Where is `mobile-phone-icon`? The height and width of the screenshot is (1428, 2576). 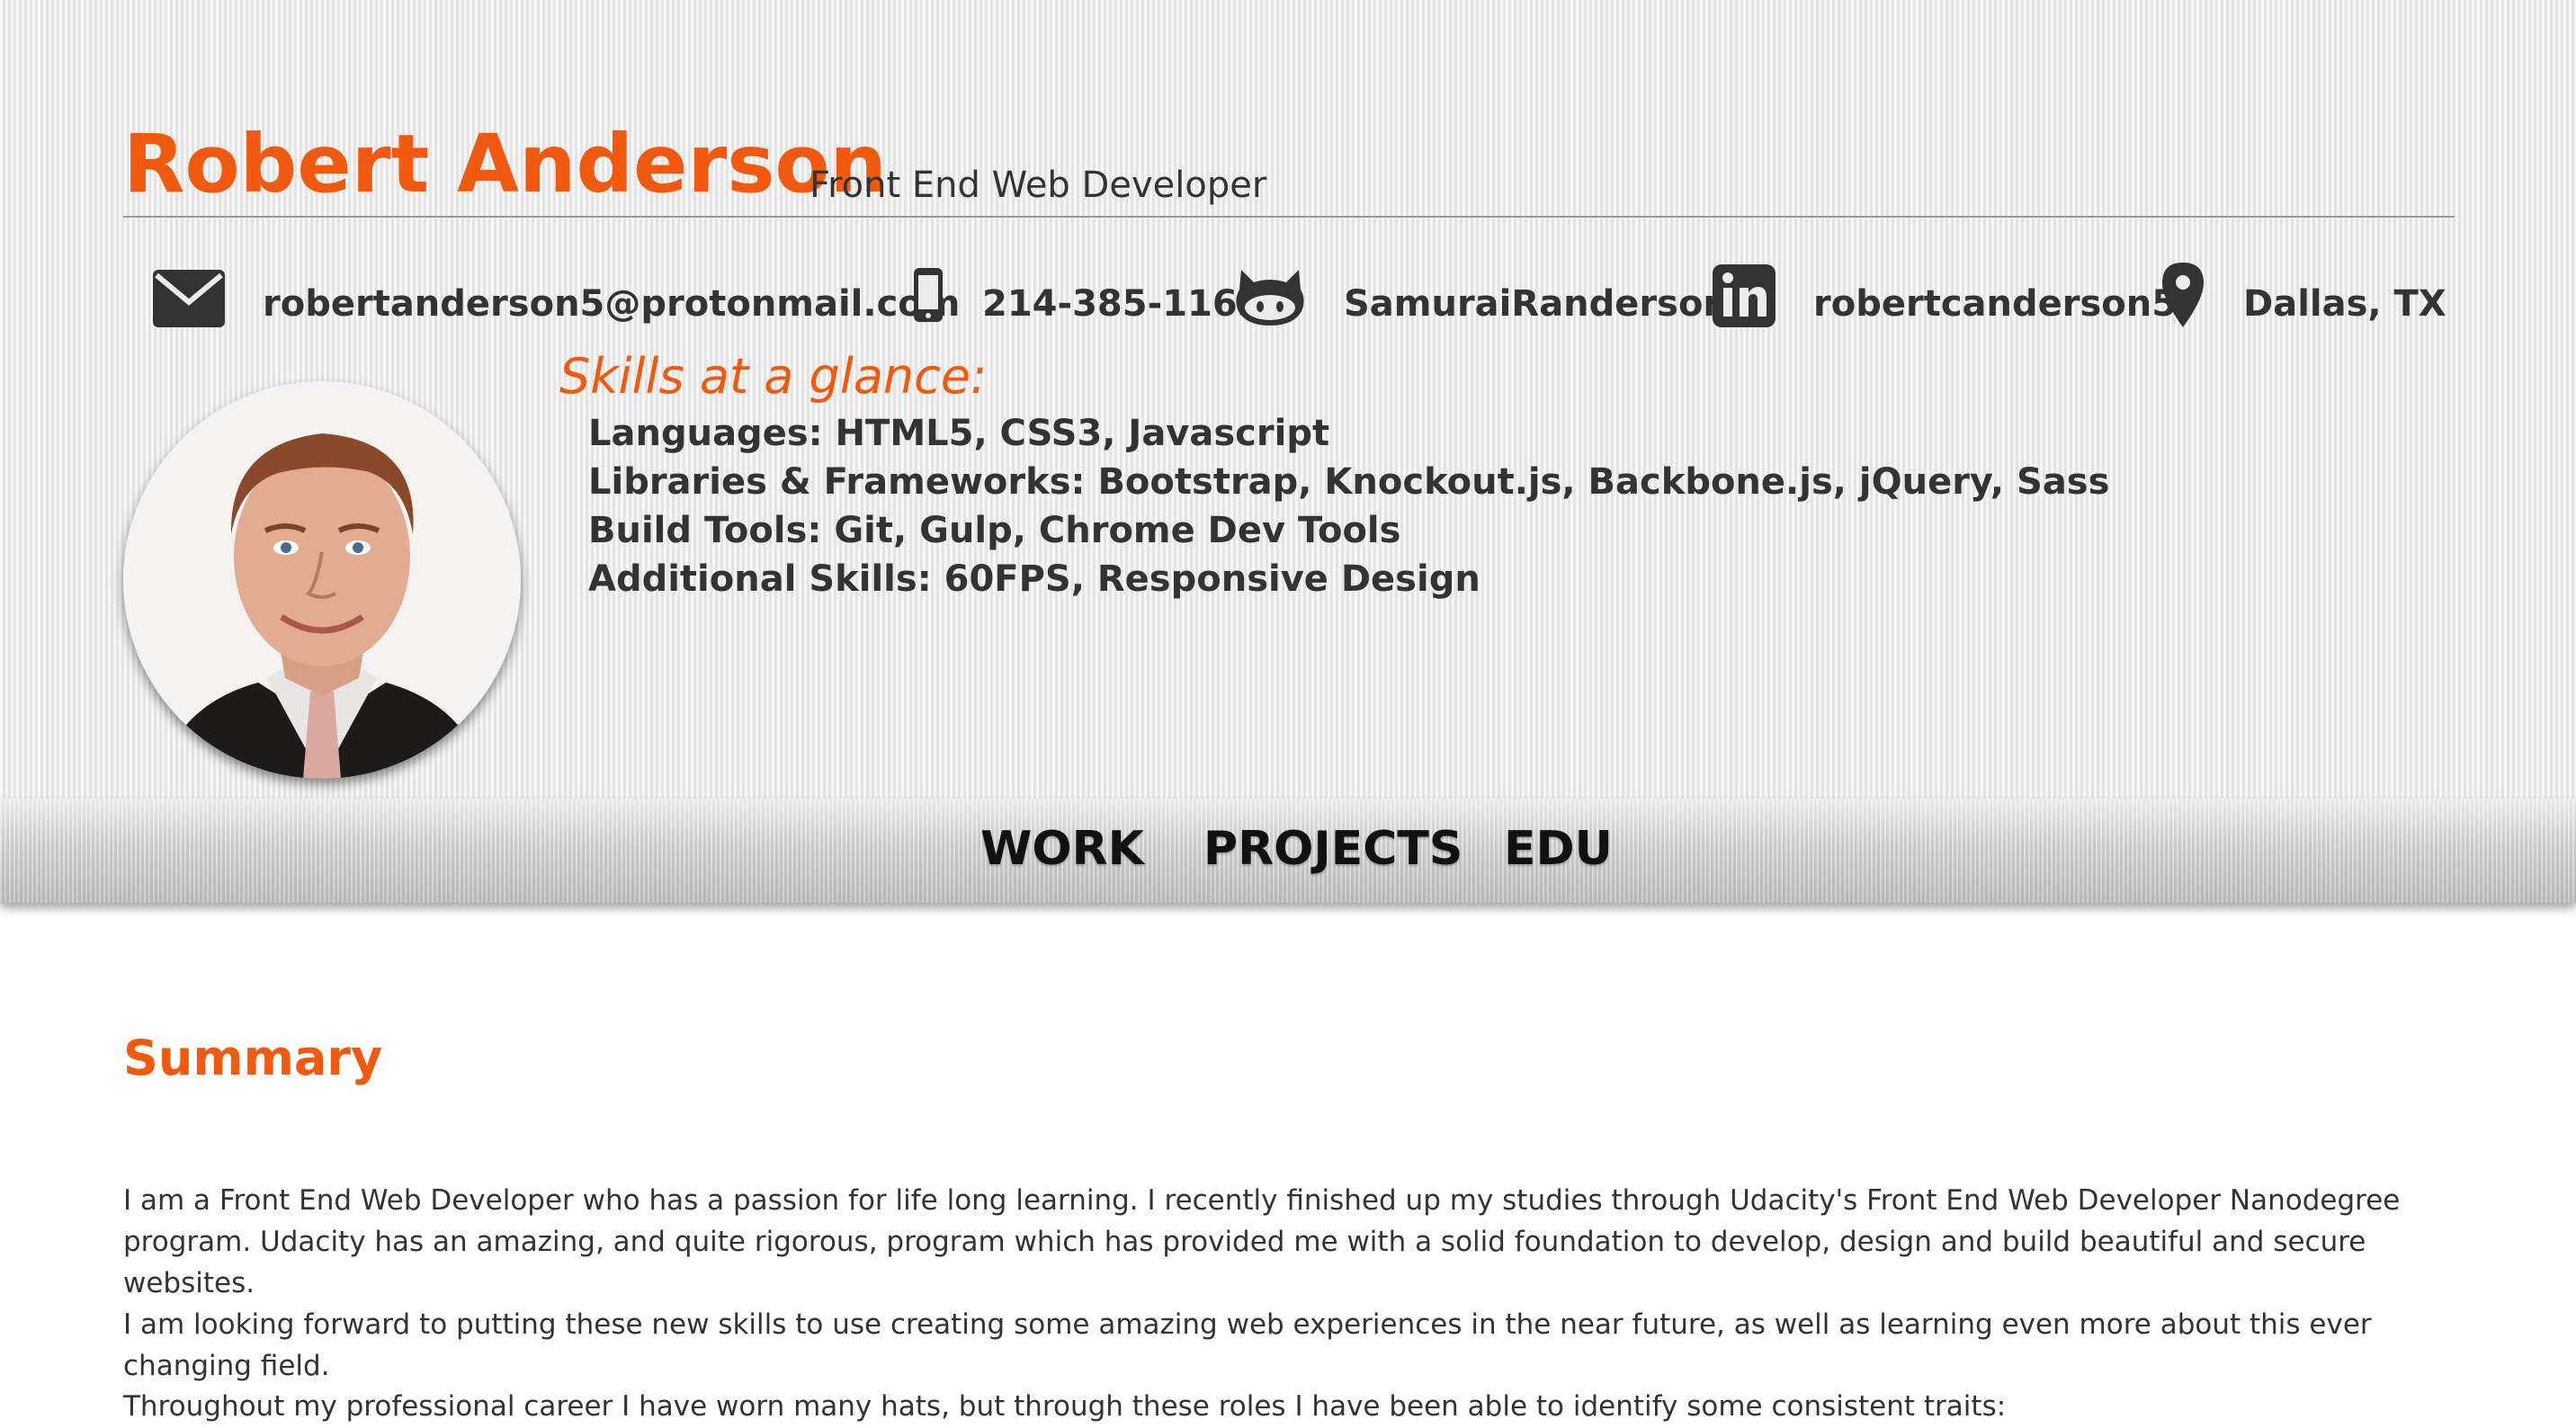 mobile-phone-icon is located at coordinates (928, 295).